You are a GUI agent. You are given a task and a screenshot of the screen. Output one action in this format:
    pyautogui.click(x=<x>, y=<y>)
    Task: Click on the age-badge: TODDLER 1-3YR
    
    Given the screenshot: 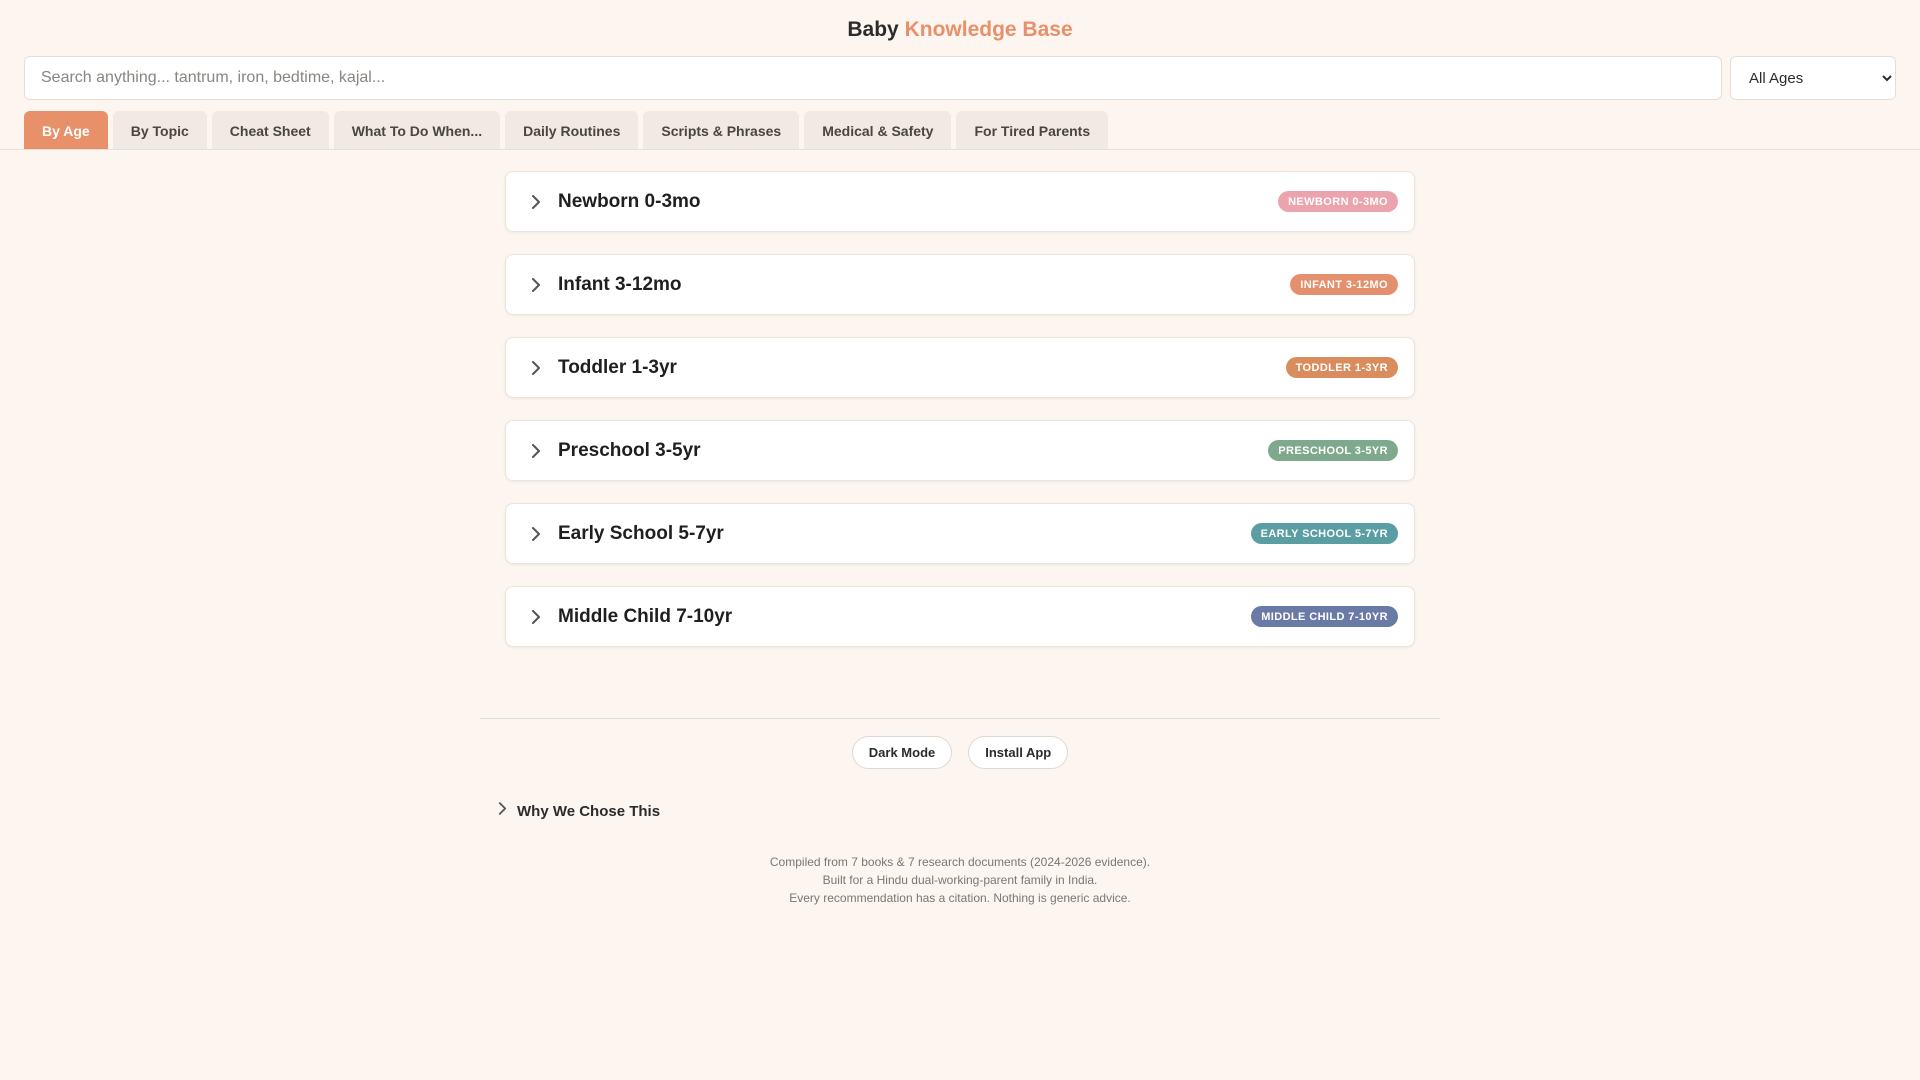 What is the action you would take?
    pyautogui.click(x=1341, y=367)
    